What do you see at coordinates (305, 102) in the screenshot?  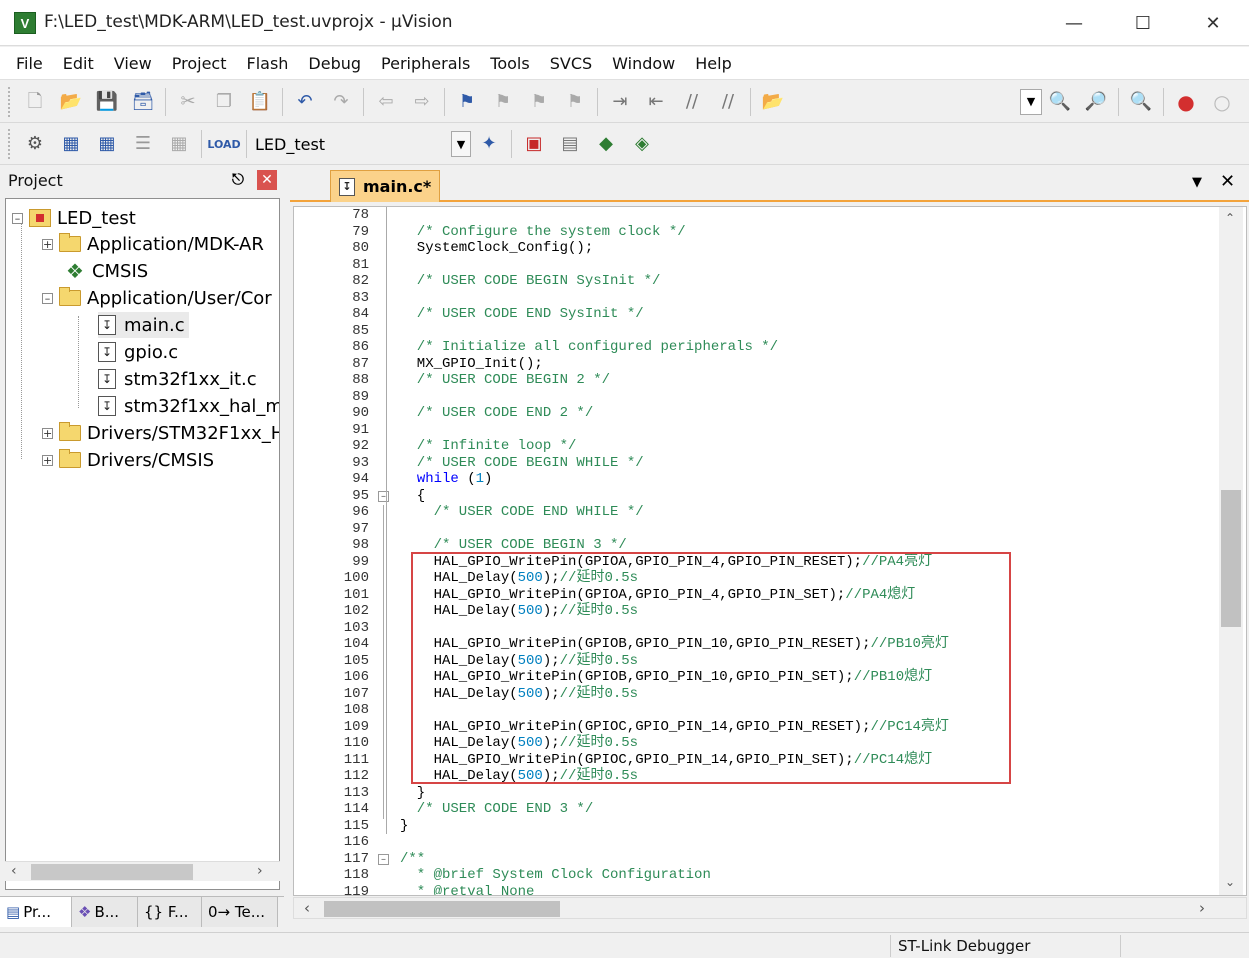 I see `undo-icon: ↶` at bounding box center [305, 102].